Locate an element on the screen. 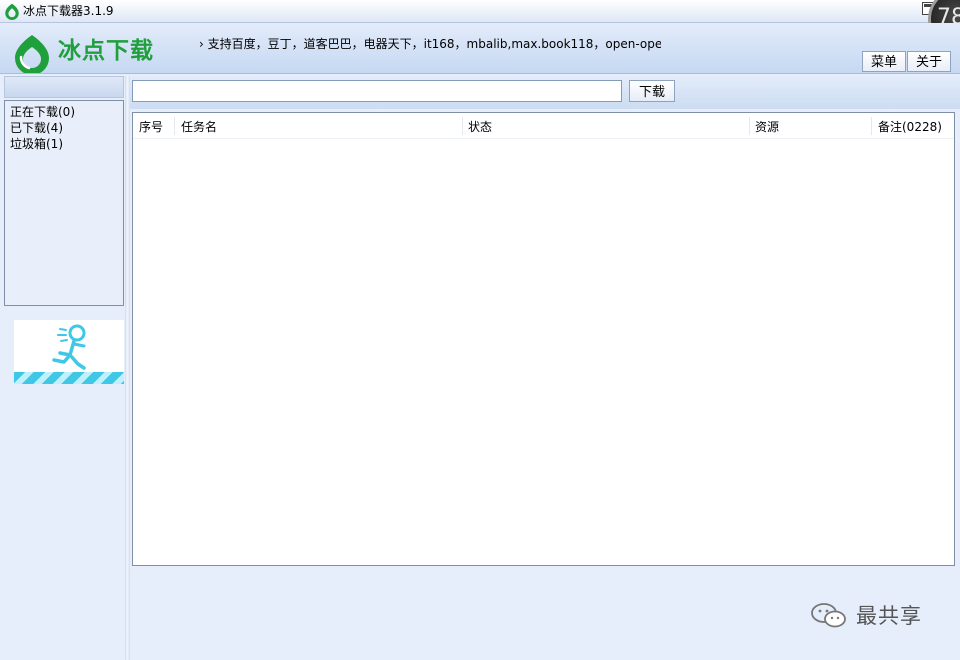 The width and height of the screenshot is (960, 660). column-header-notes: 备注(0228) is located at coordinates (910, 125).